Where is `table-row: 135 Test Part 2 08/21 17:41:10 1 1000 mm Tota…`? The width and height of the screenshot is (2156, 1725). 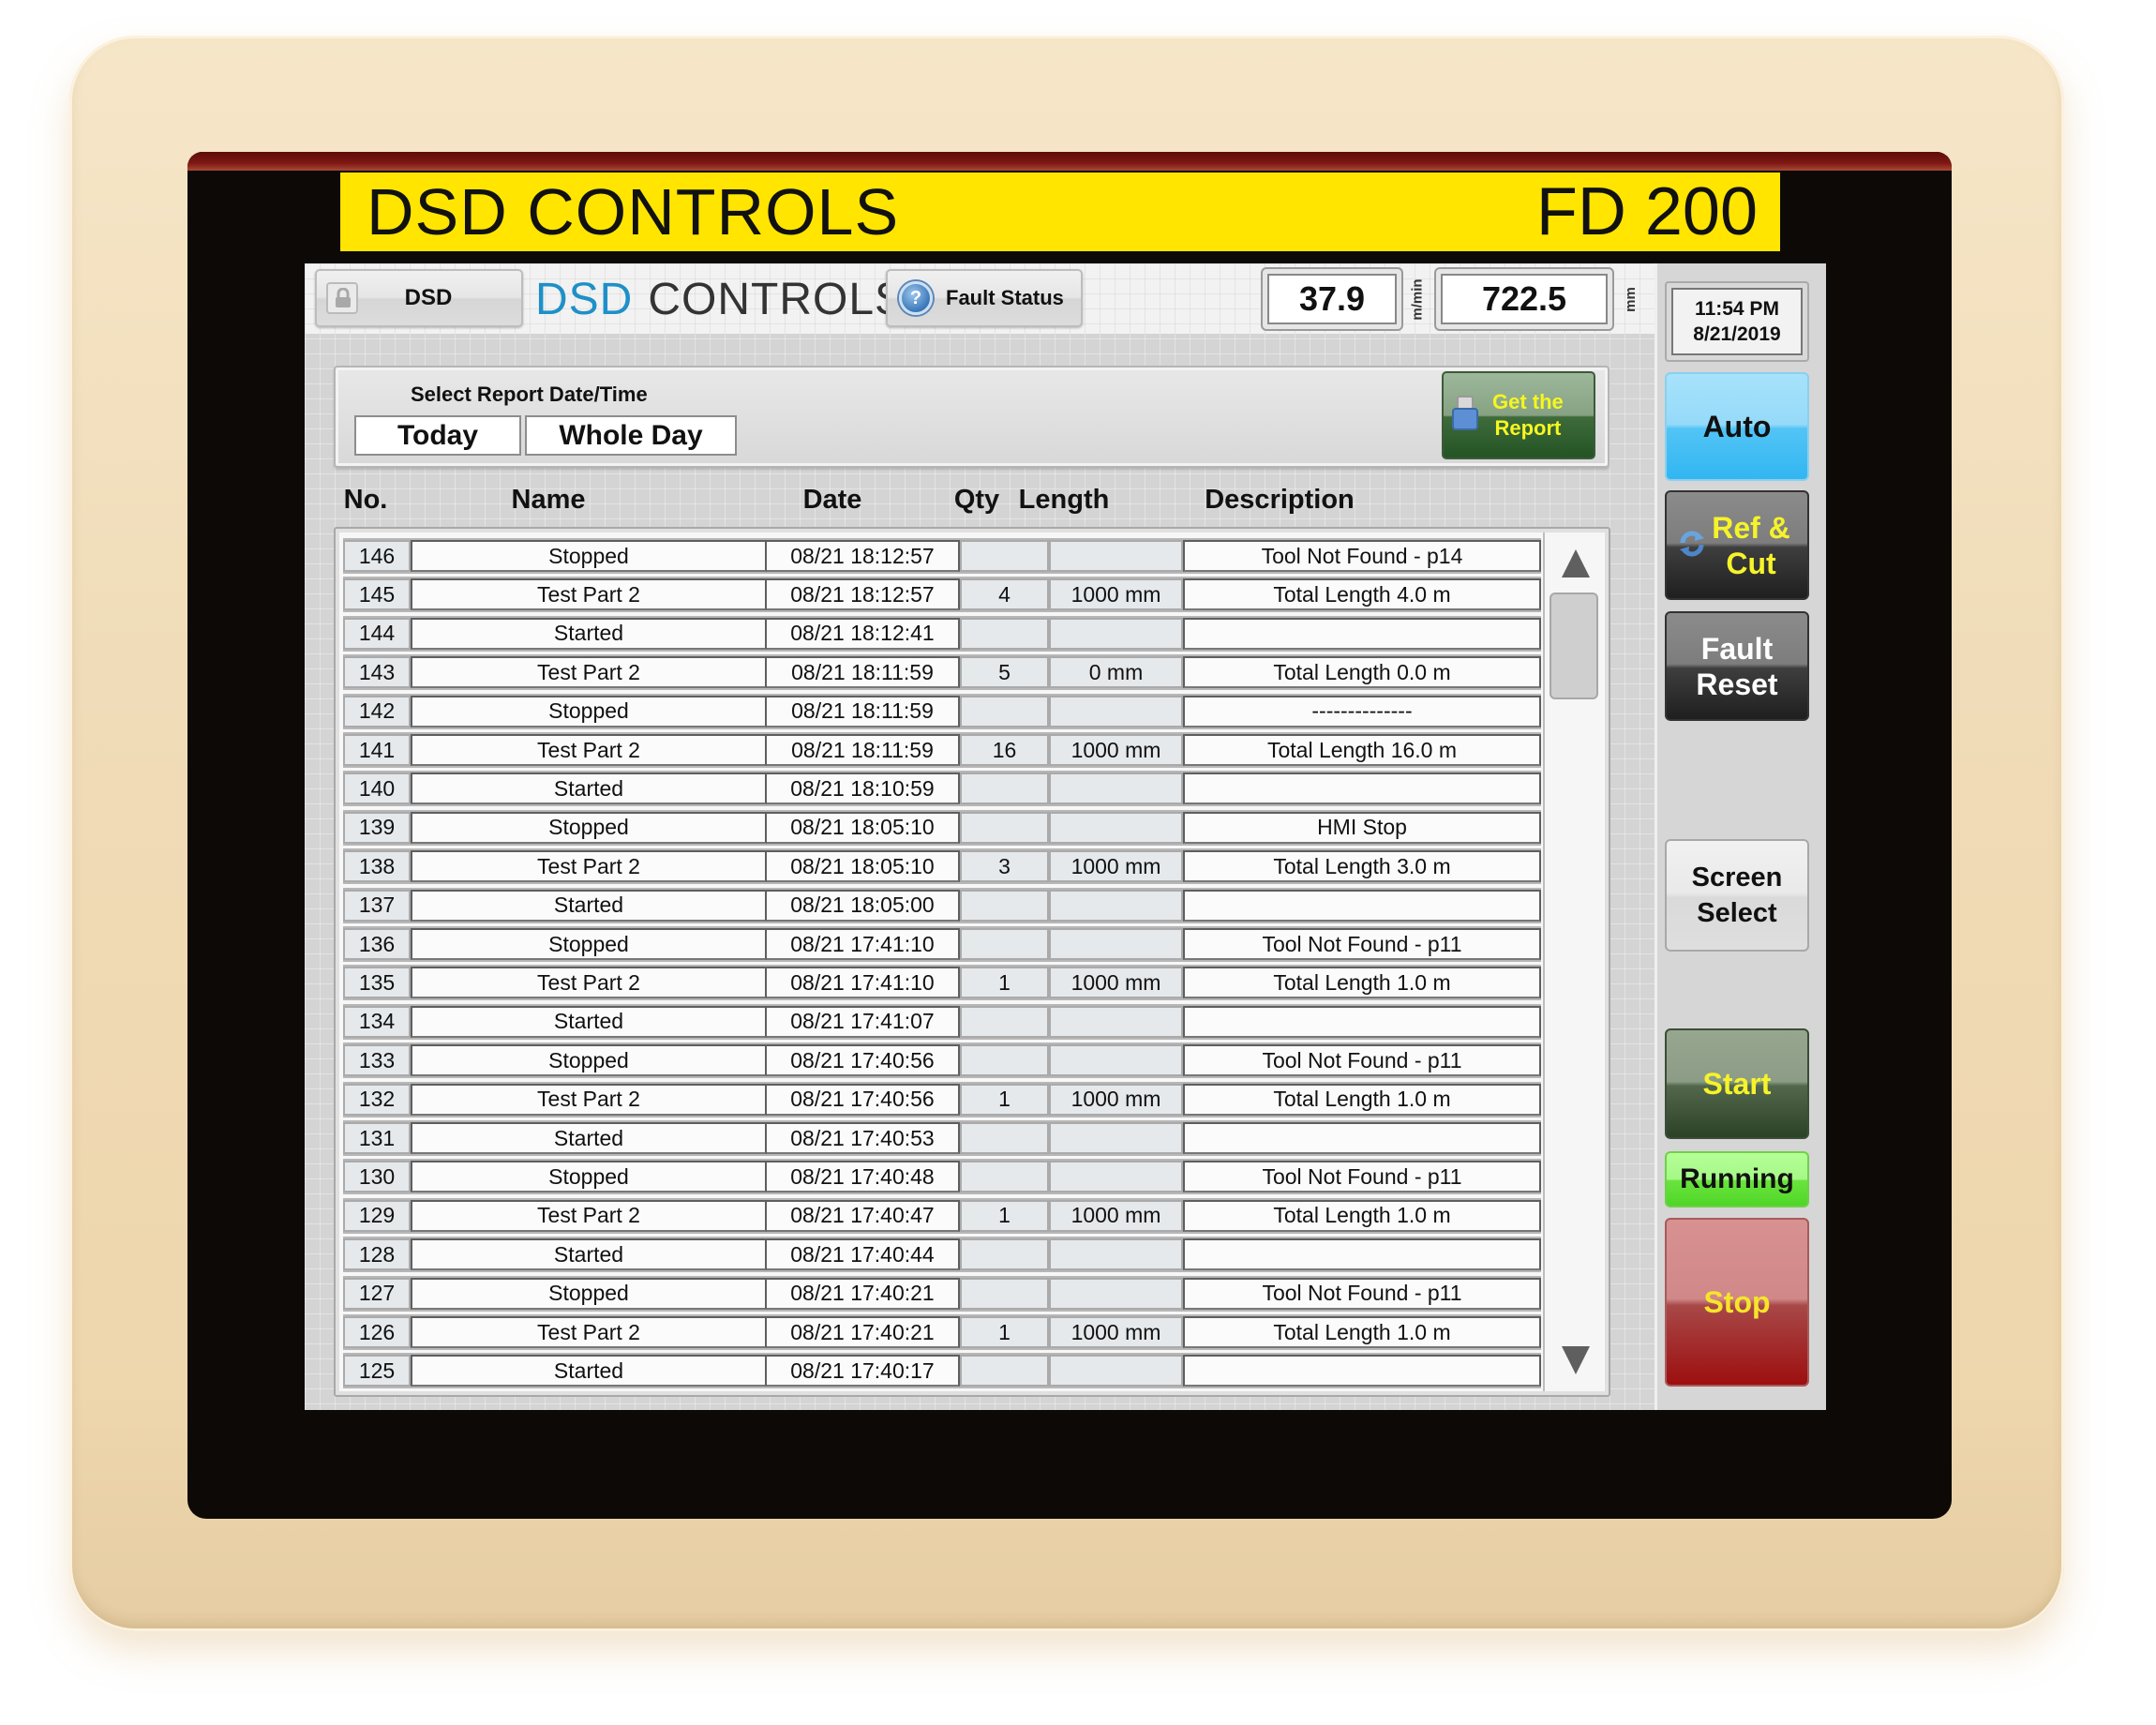 table-row: 135 Test Part 2 08/21 17:41:10 1 1000 mm Tota… is located at coordinates (942, 983).